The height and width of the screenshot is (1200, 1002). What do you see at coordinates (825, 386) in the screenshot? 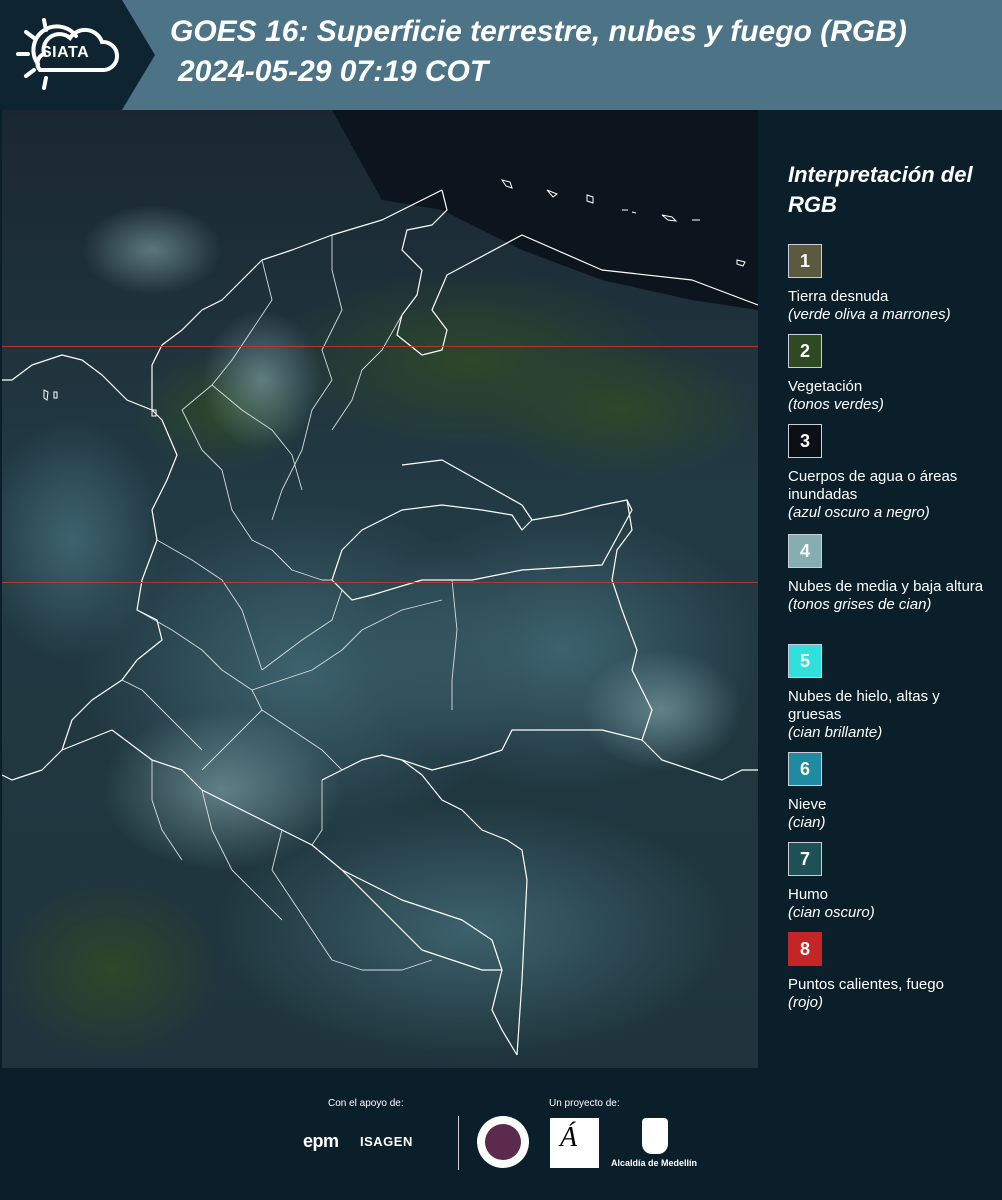
I see `legend-label: Vegetación` at bounding box center [825, 386].